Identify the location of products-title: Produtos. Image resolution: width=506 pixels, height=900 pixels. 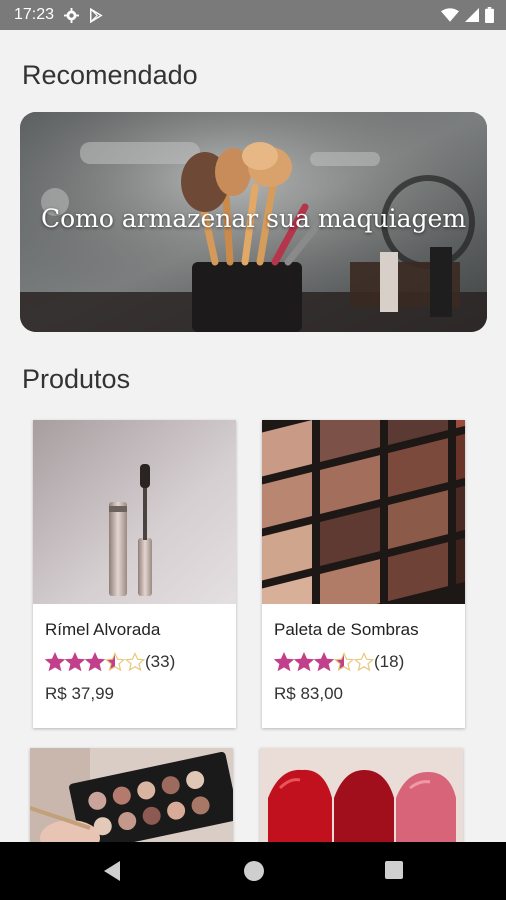
(76, 379).